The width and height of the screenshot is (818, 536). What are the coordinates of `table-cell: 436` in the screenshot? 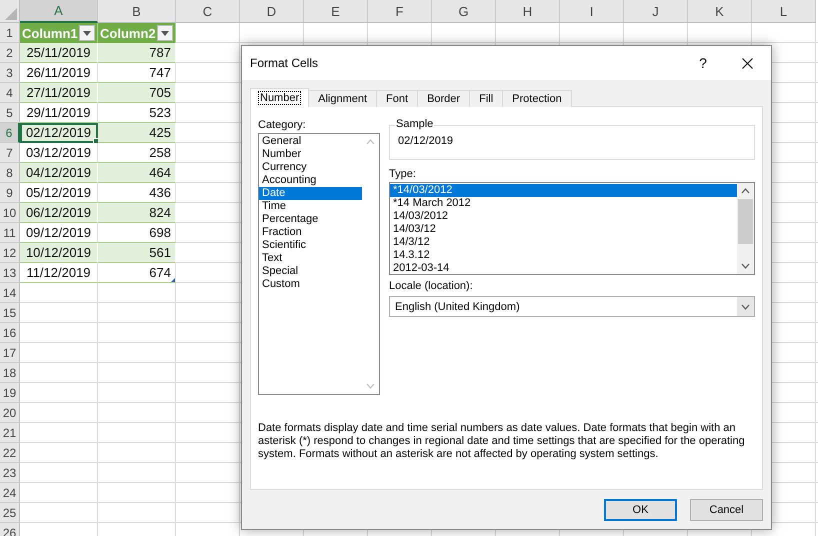 It's located at (137, 193).